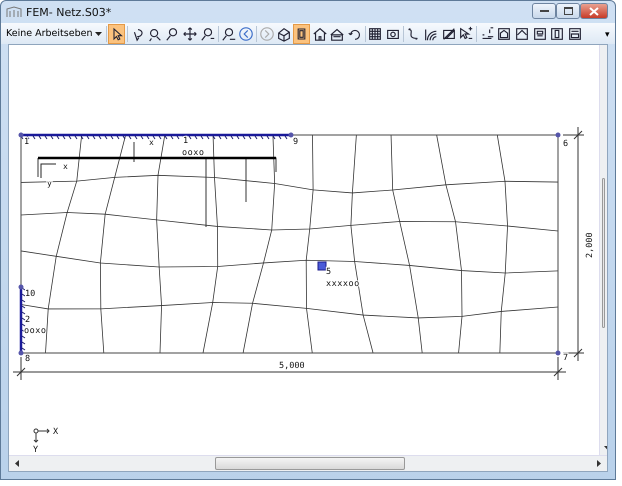 This screenshot has width=622, height=486. I want to click on node-label: 7, so click(565, 358).